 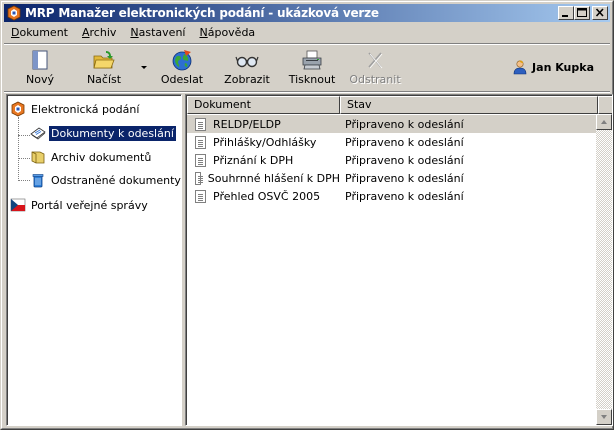 I want to click on app-logo-icon, so click(x=18, y=109).